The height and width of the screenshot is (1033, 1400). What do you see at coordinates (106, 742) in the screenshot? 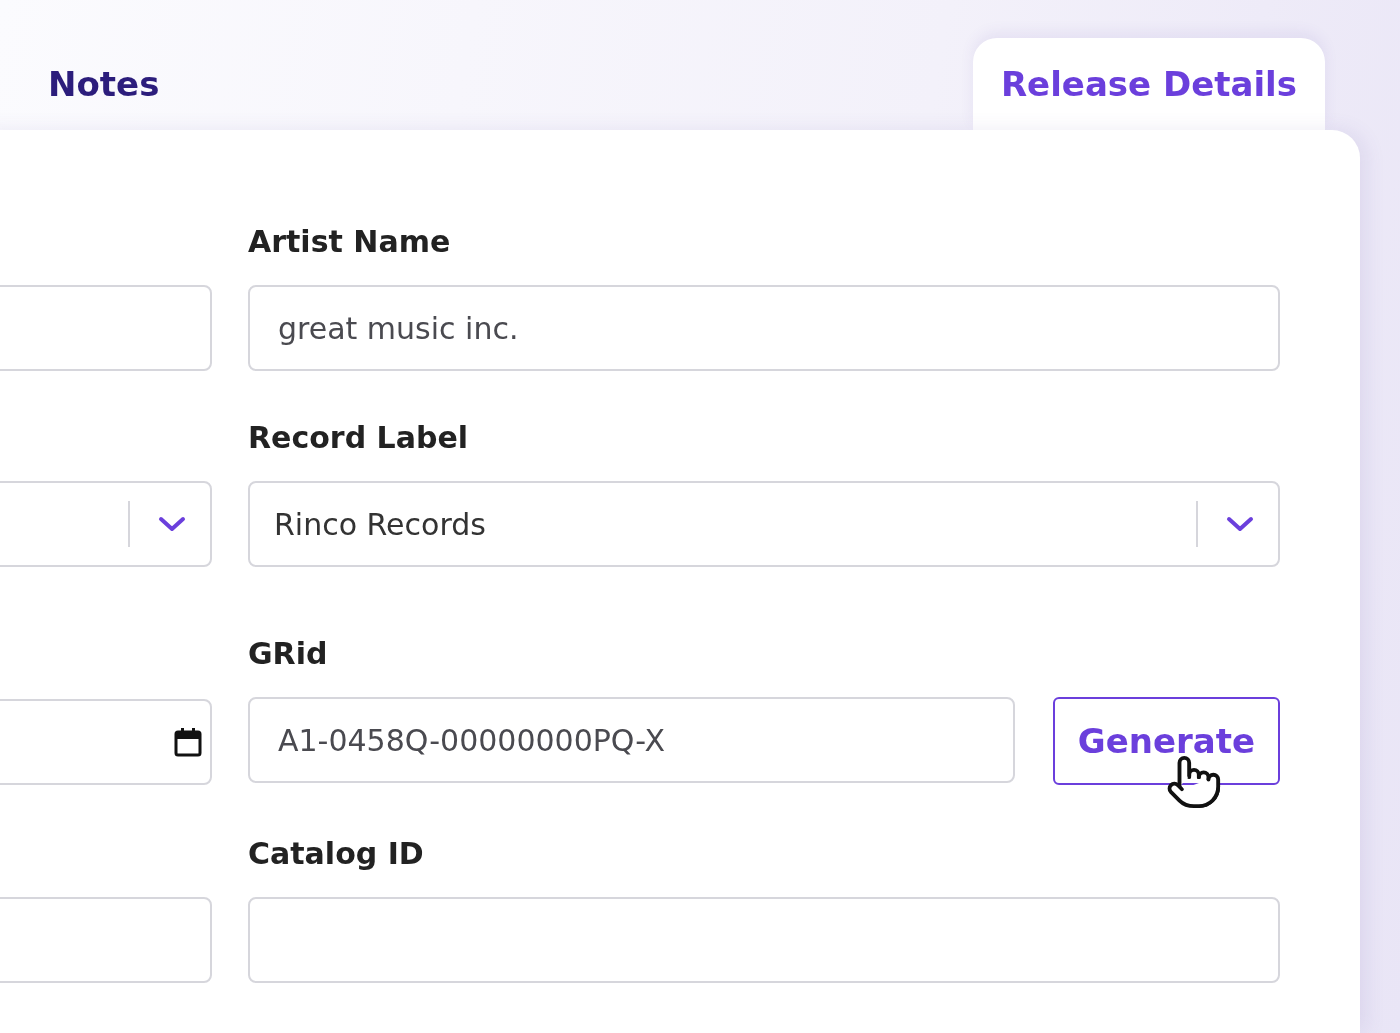
I see `date-field` at bounding box center [106, 742].